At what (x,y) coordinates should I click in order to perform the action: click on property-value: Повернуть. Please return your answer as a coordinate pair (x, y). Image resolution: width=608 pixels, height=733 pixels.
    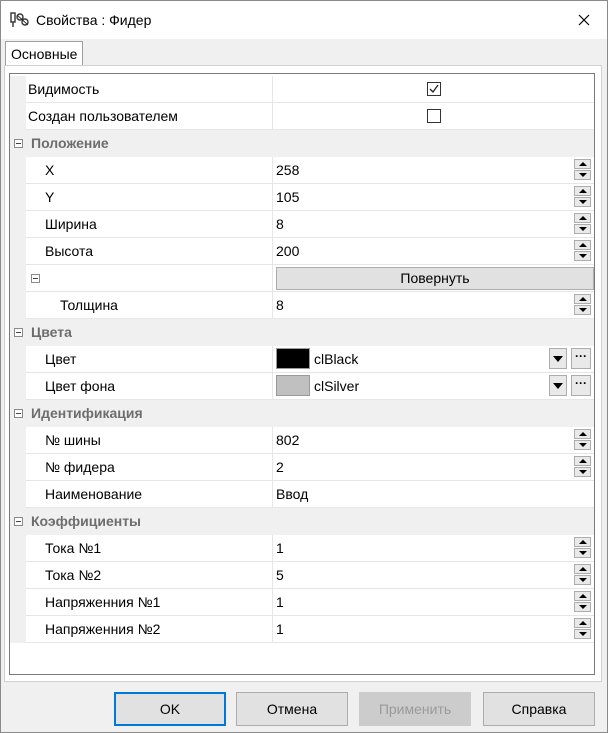
    Looking at the image, I should click on (433, 278).